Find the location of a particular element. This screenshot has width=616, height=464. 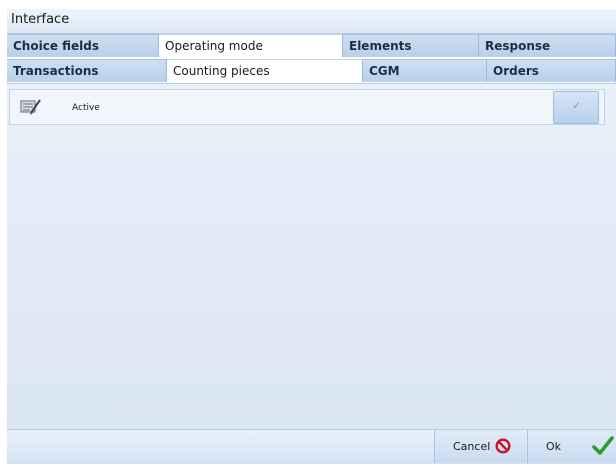

tab-operating-mode: Operating mode is located at coordinates (251, 45).